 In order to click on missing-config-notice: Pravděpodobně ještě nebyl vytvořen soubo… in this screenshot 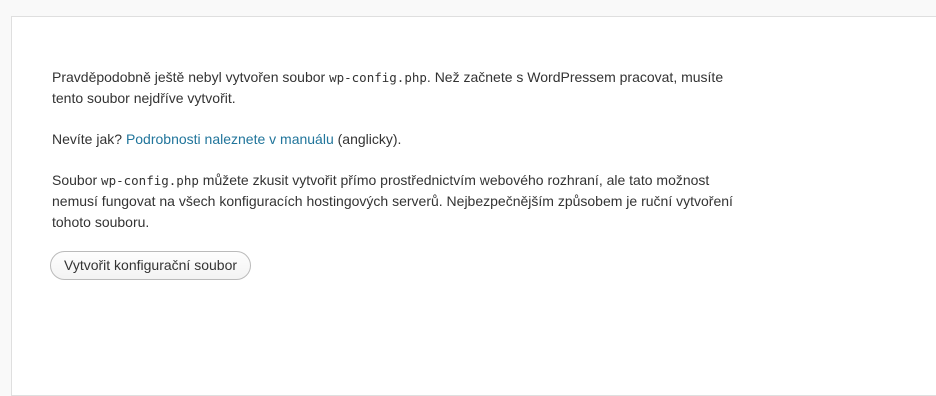, I will do `click(482, 88)`.